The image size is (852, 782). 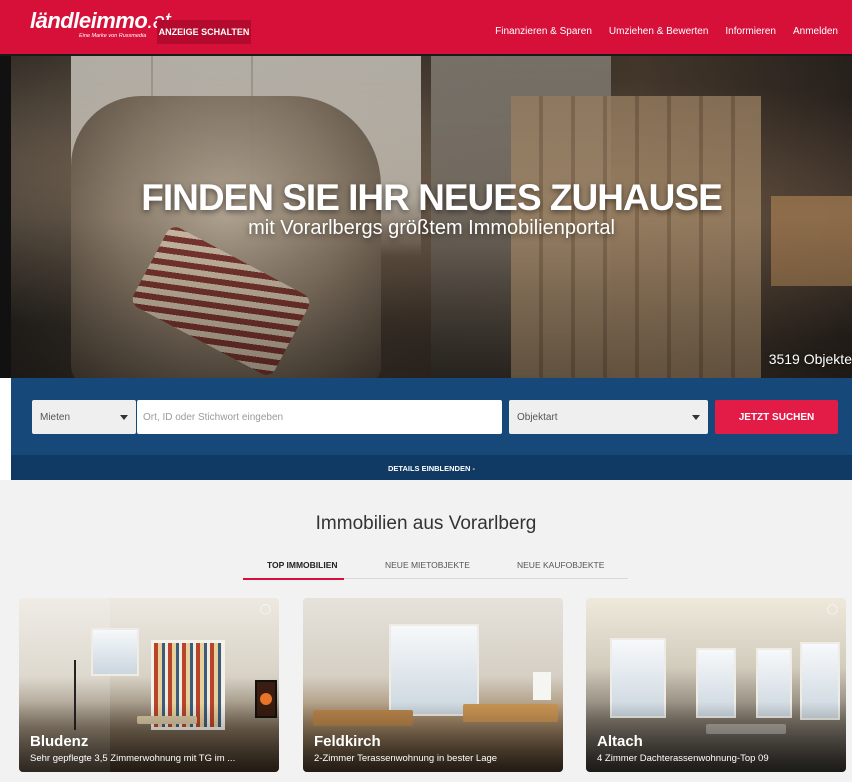 I want to click on site-logo: ländleimmo.at, so click(x=100, y=20).